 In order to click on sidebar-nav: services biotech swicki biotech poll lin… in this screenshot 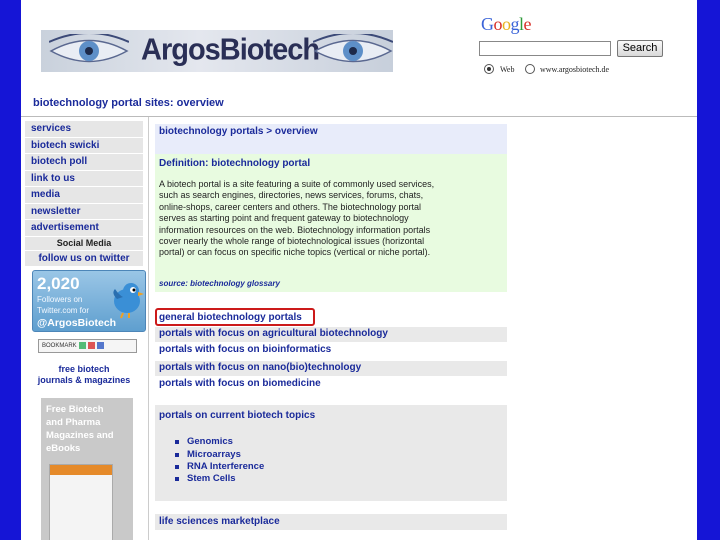, I will do `click(84, 194)`.